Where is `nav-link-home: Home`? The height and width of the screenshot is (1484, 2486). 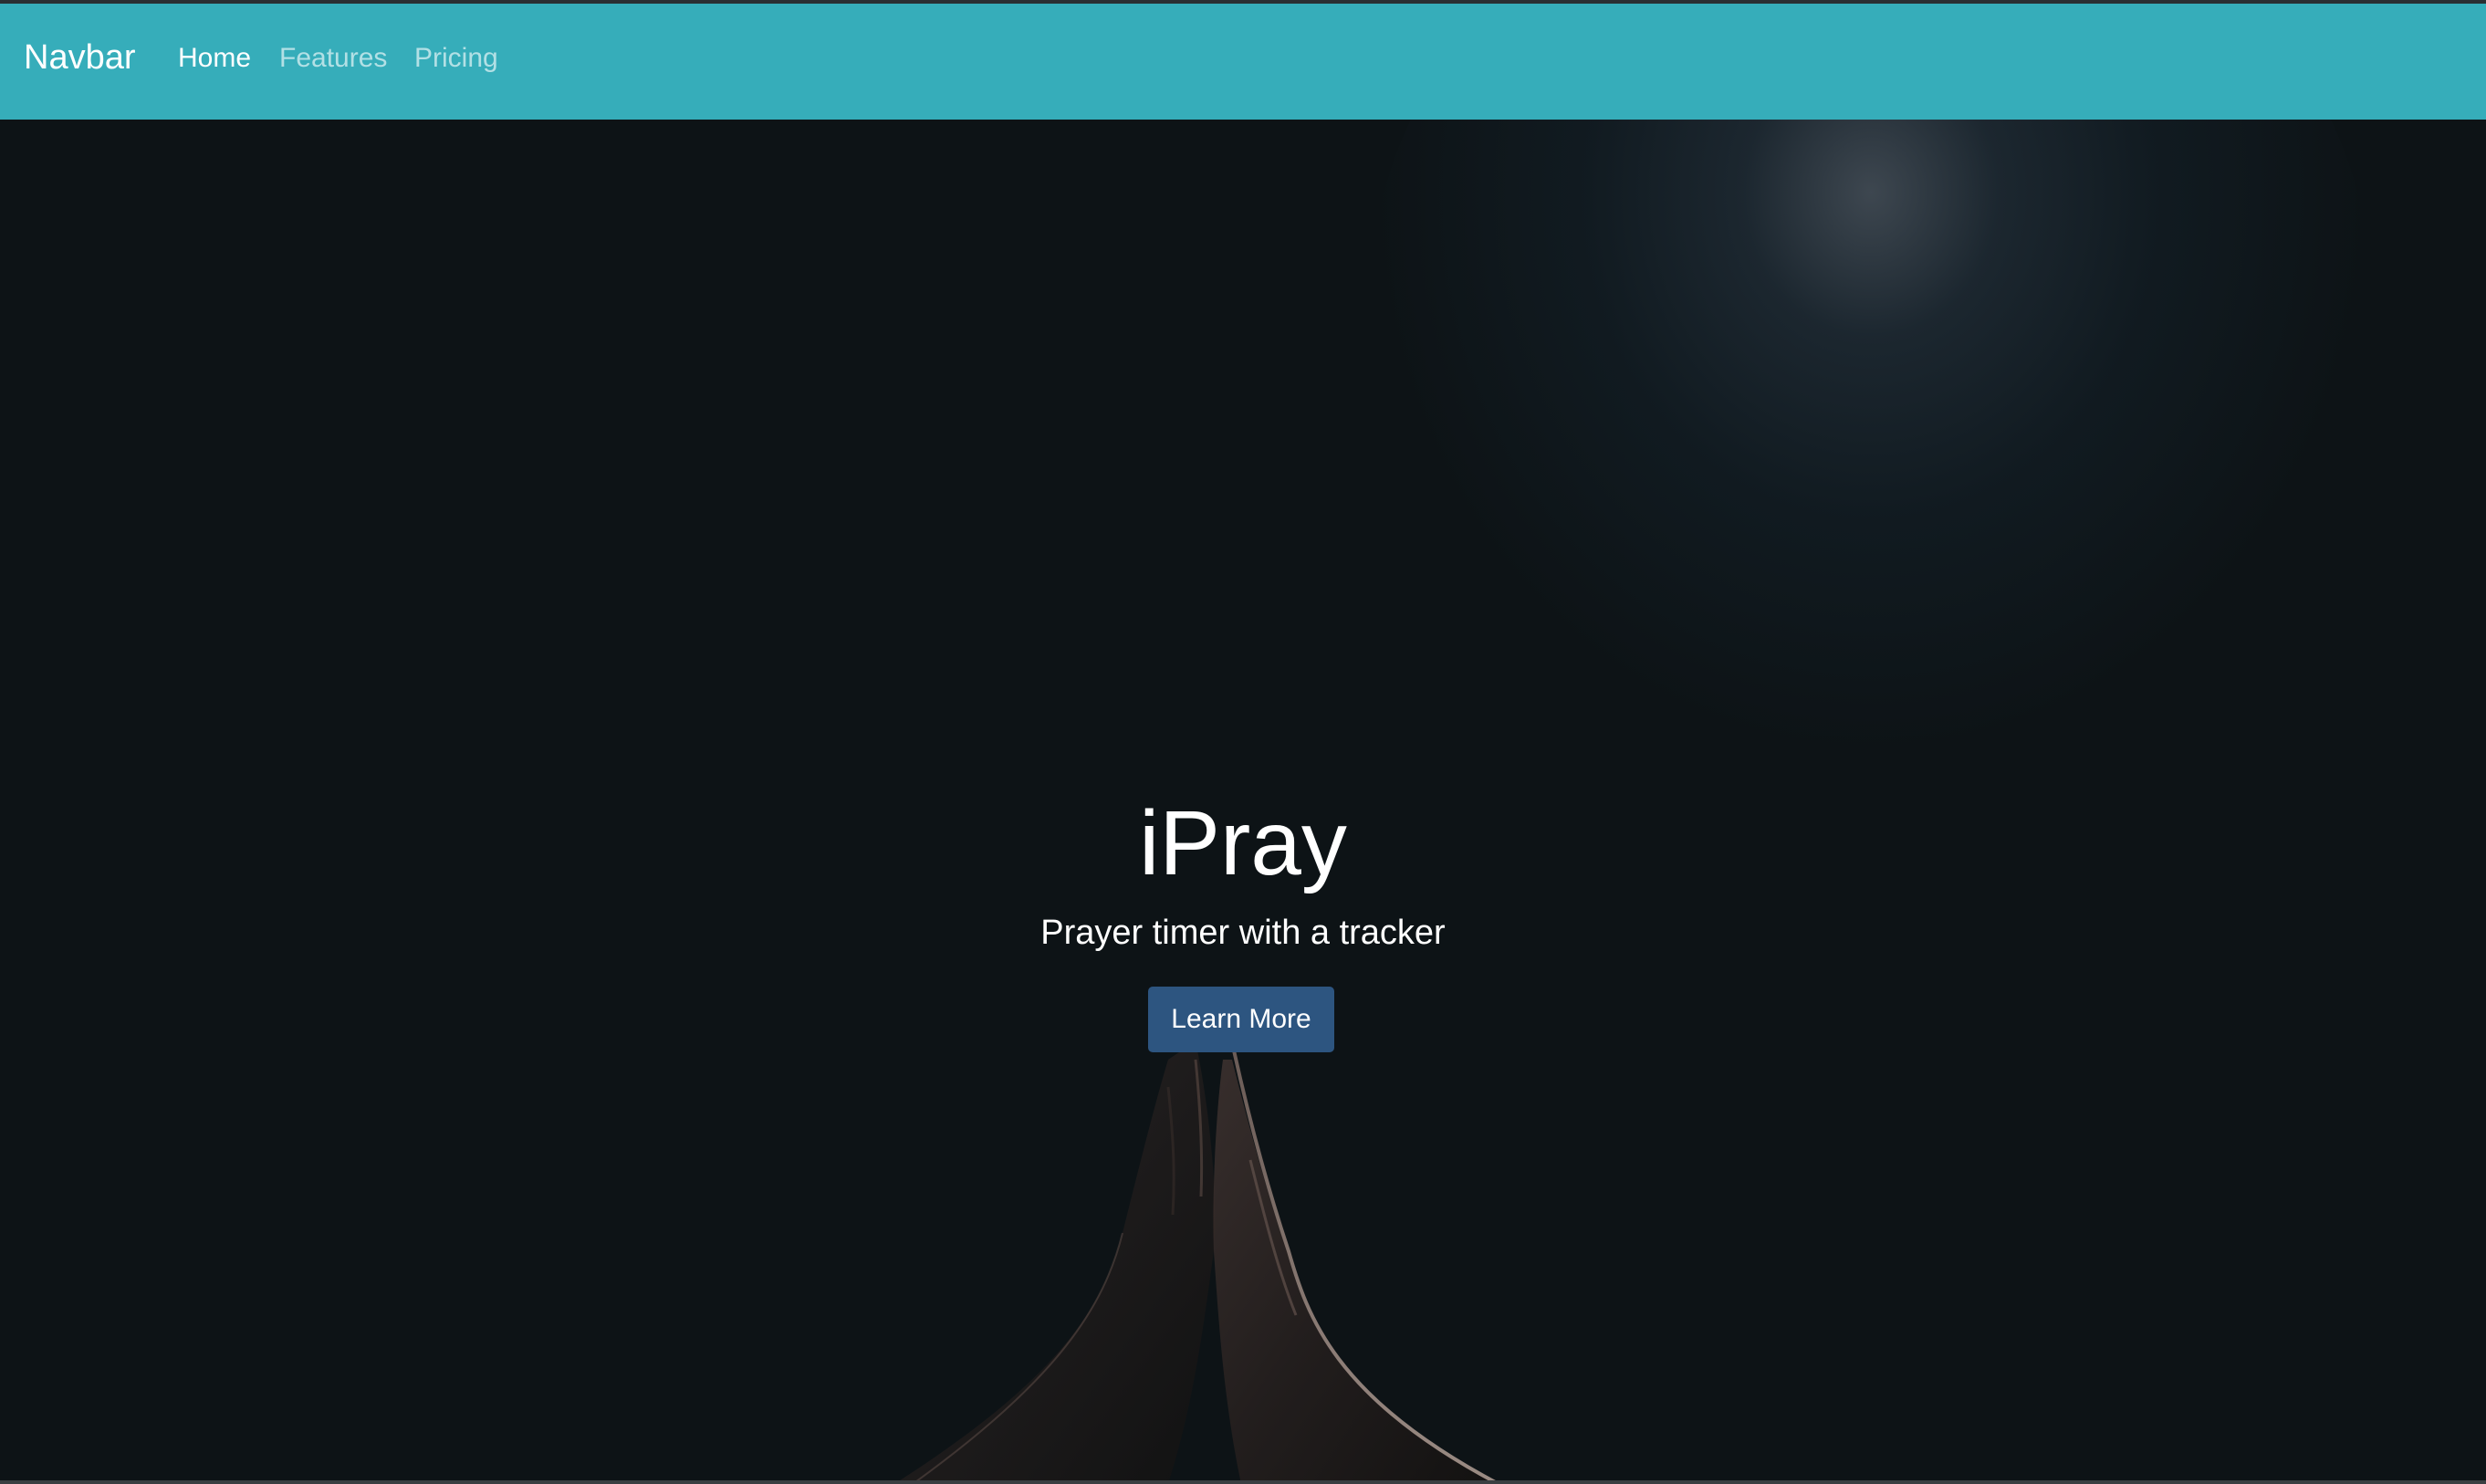
nav-link-home: Home is located at coordinates (214, 58).